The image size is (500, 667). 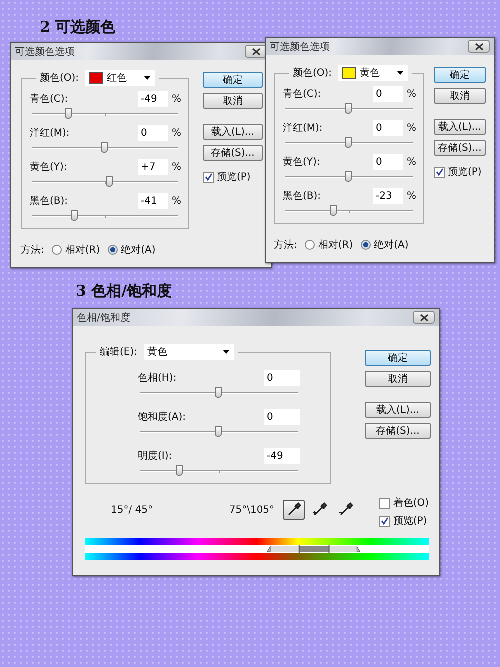 What do you see at coordinates (189, 352) in the screenshot?
I see `edit-dropdown: 黄色` at bounding box center [189, 352].